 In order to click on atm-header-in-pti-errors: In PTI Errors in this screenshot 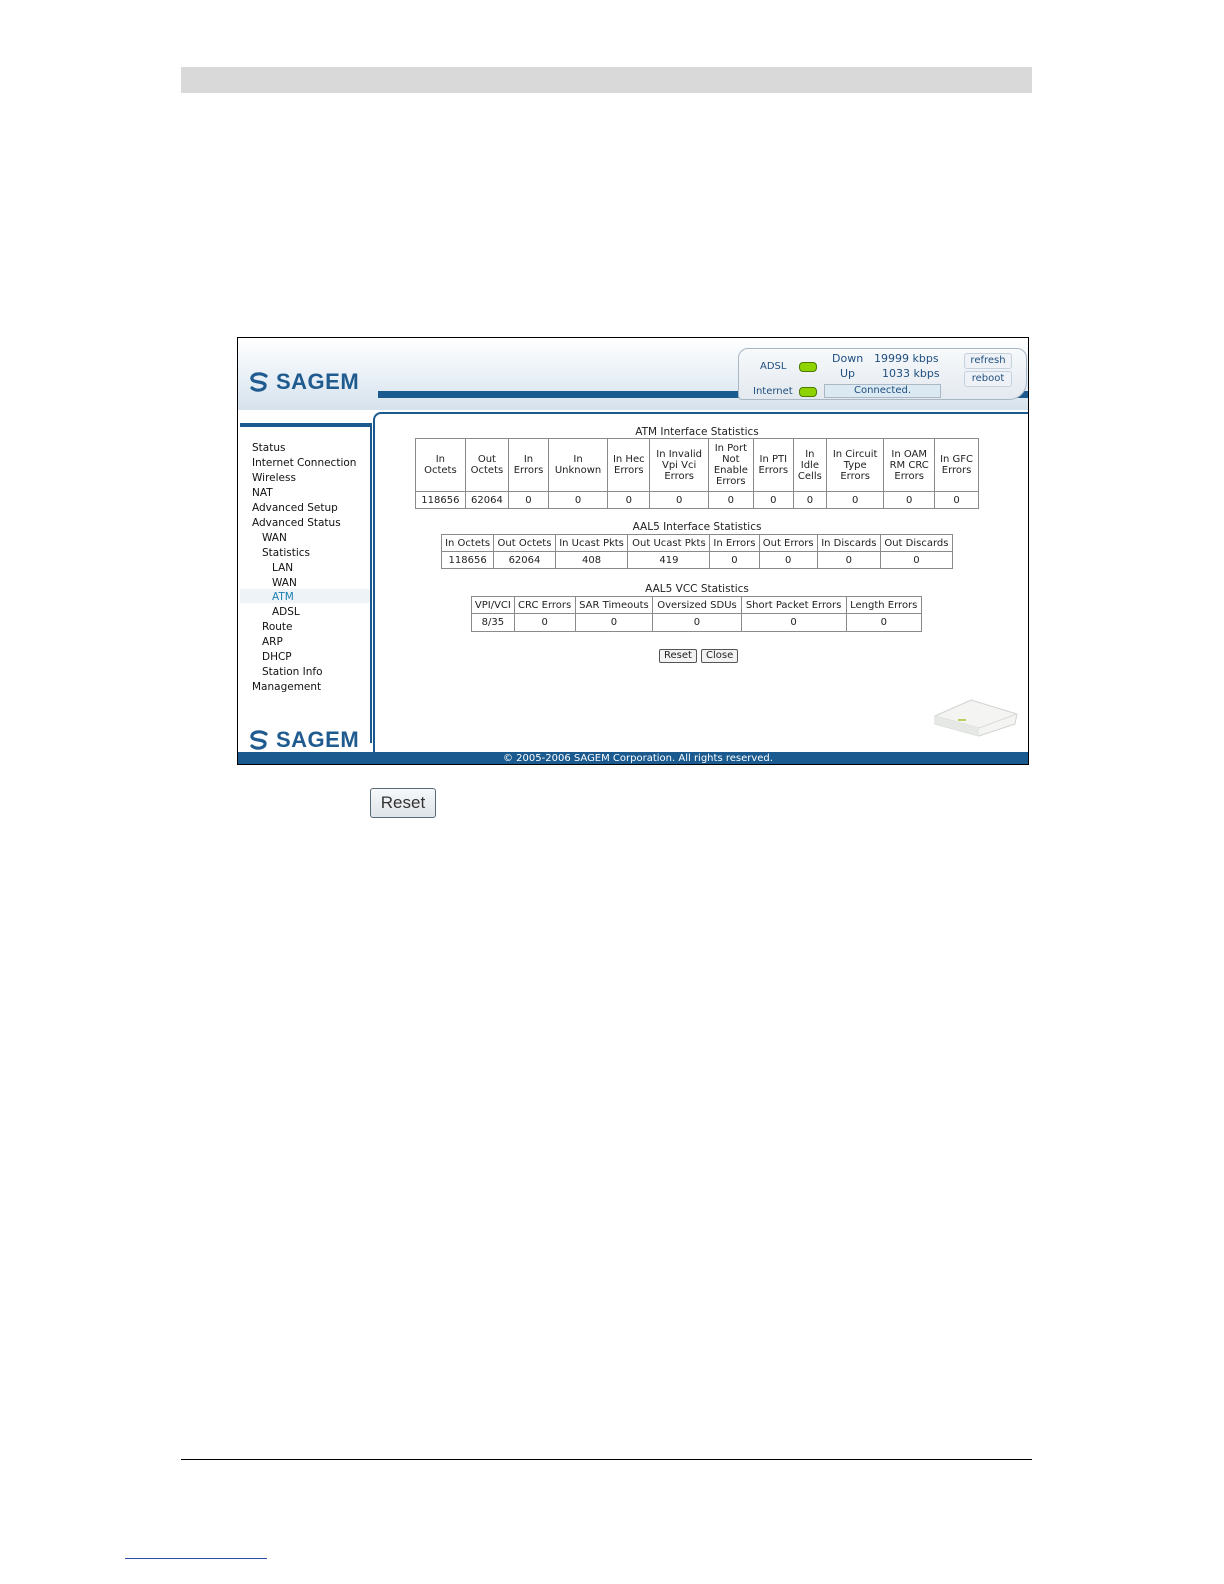, I will do `click(773, 465)`.